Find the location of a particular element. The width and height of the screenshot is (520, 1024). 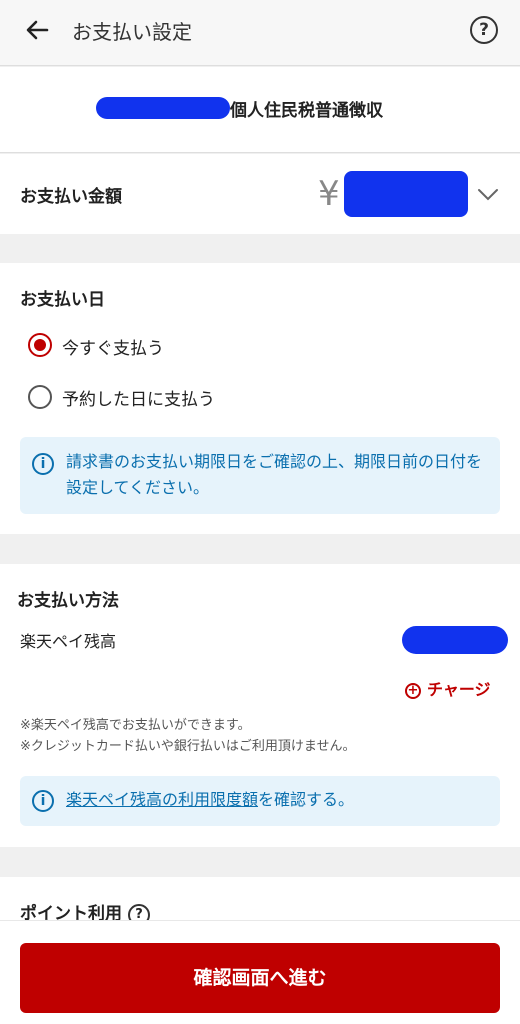

limit-info-box: i 楽天ペイ残高の利用限度額を確認する。 is located at coordinates (260, 801).